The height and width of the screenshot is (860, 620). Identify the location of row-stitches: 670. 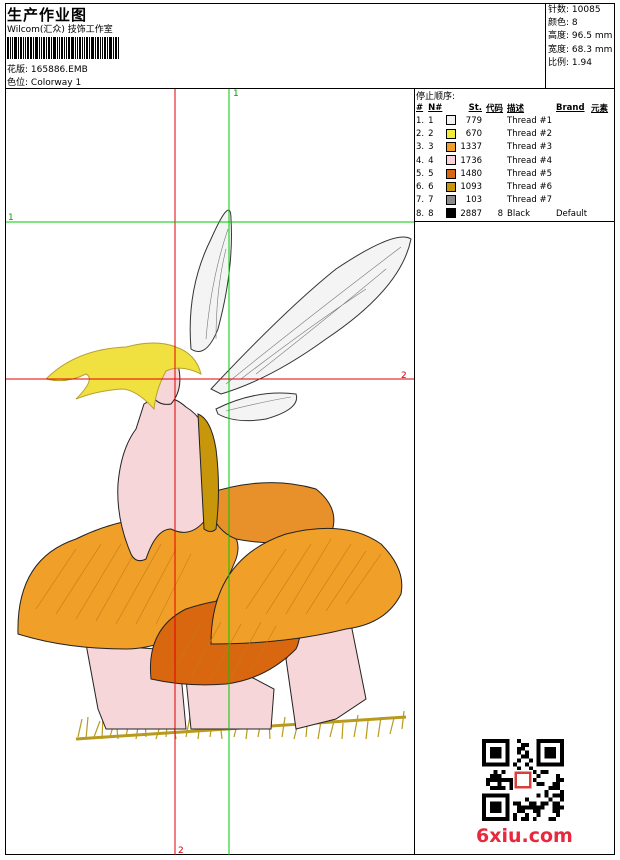
(474, 133).